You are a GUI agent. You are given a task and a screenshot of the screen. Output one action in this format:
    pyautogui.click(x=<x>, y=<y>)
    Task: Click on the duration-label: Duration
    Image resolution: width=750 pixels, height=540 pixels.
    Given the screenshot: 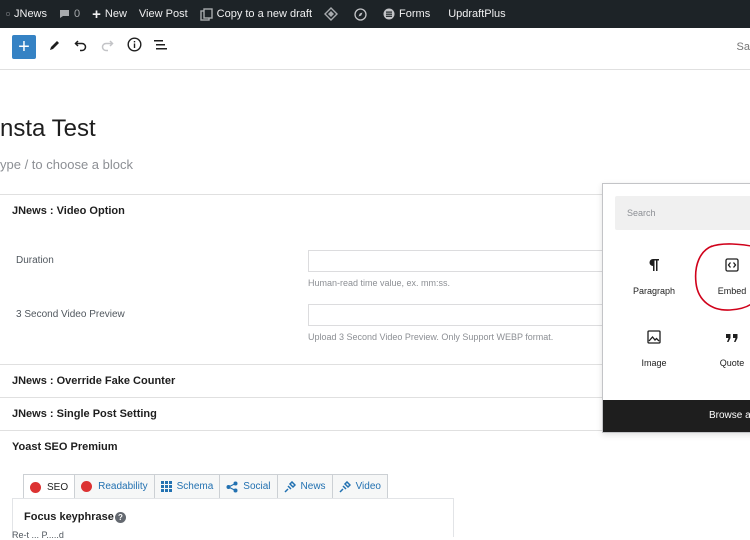 What is the action you would take?
    pyautogui.click(x=35, y=260)
    